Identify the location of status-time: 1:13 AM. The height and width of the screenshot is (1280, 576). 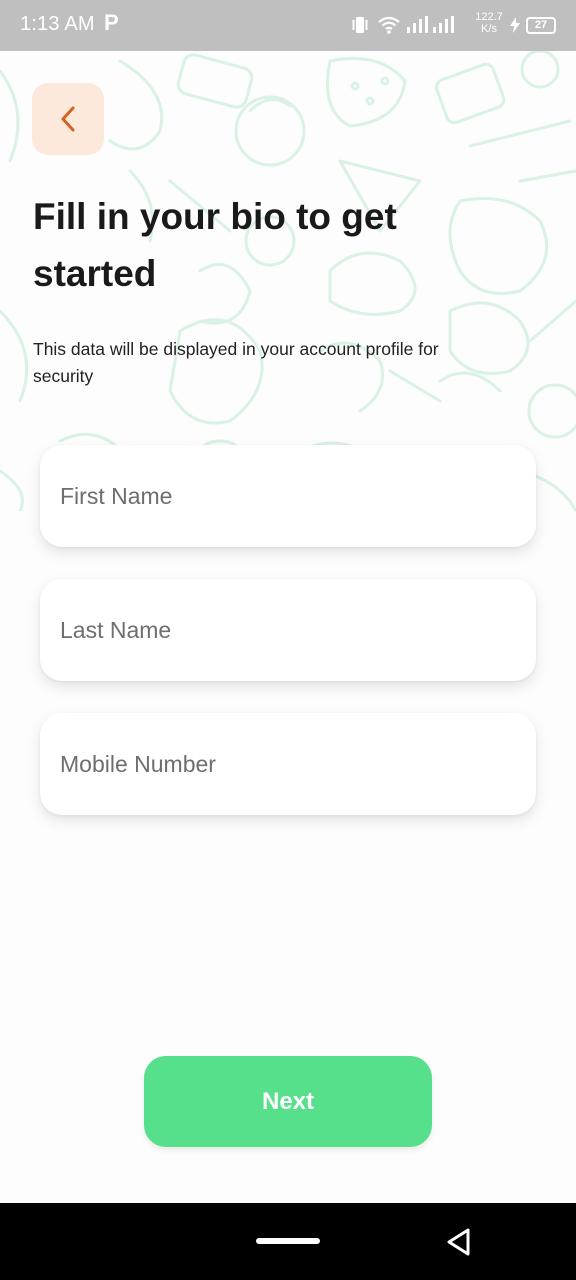
(57, 24).